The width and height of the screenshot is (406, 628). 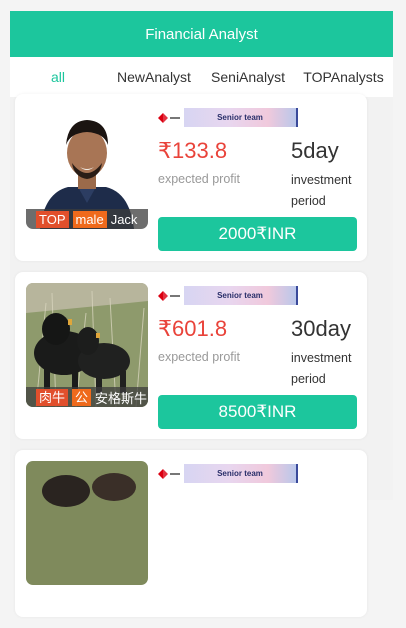 What do you see at coordinates (124, 219) in the screenshot?
I see `analyst-name: Jack` at bounding box center [124, 219].